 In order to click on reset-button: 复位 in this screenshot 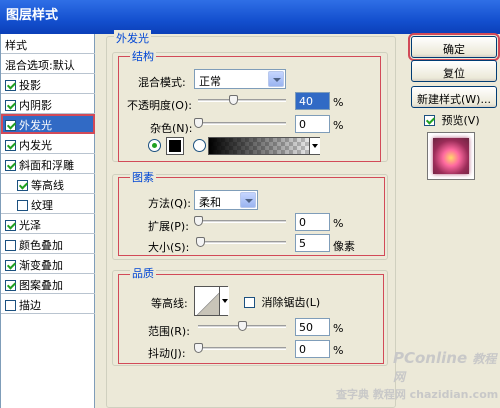, I will do `click(454, 71)`.